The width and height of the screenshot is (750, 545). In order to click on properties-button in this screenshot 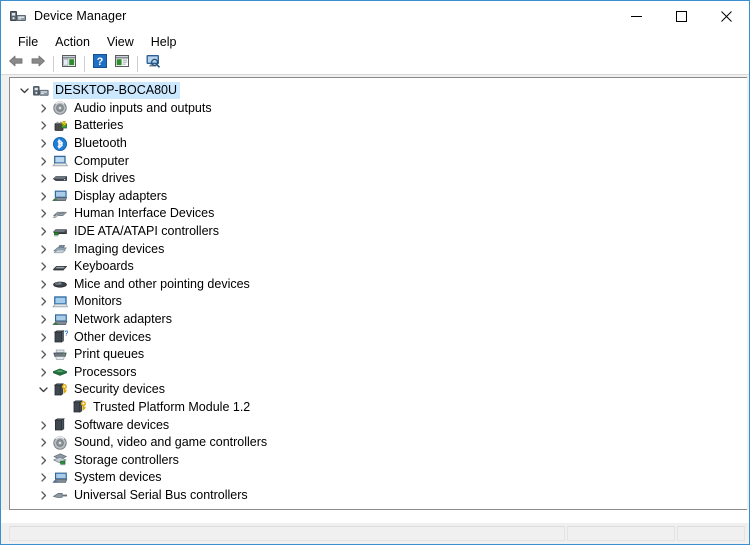, I will do `click(122, 64)`.